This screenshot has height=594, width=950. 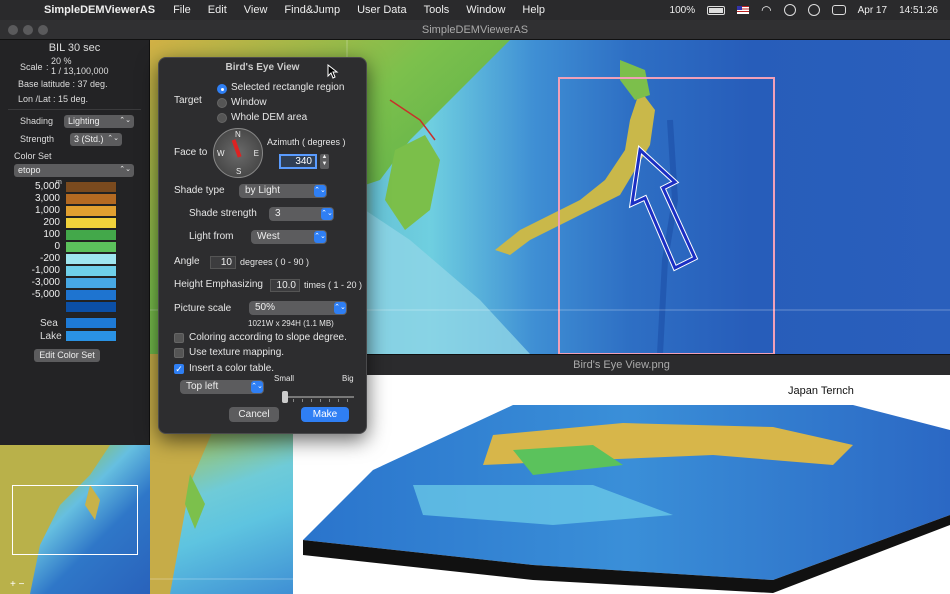 I want to click on angle-label: Angle, so click(x=187, y=261).